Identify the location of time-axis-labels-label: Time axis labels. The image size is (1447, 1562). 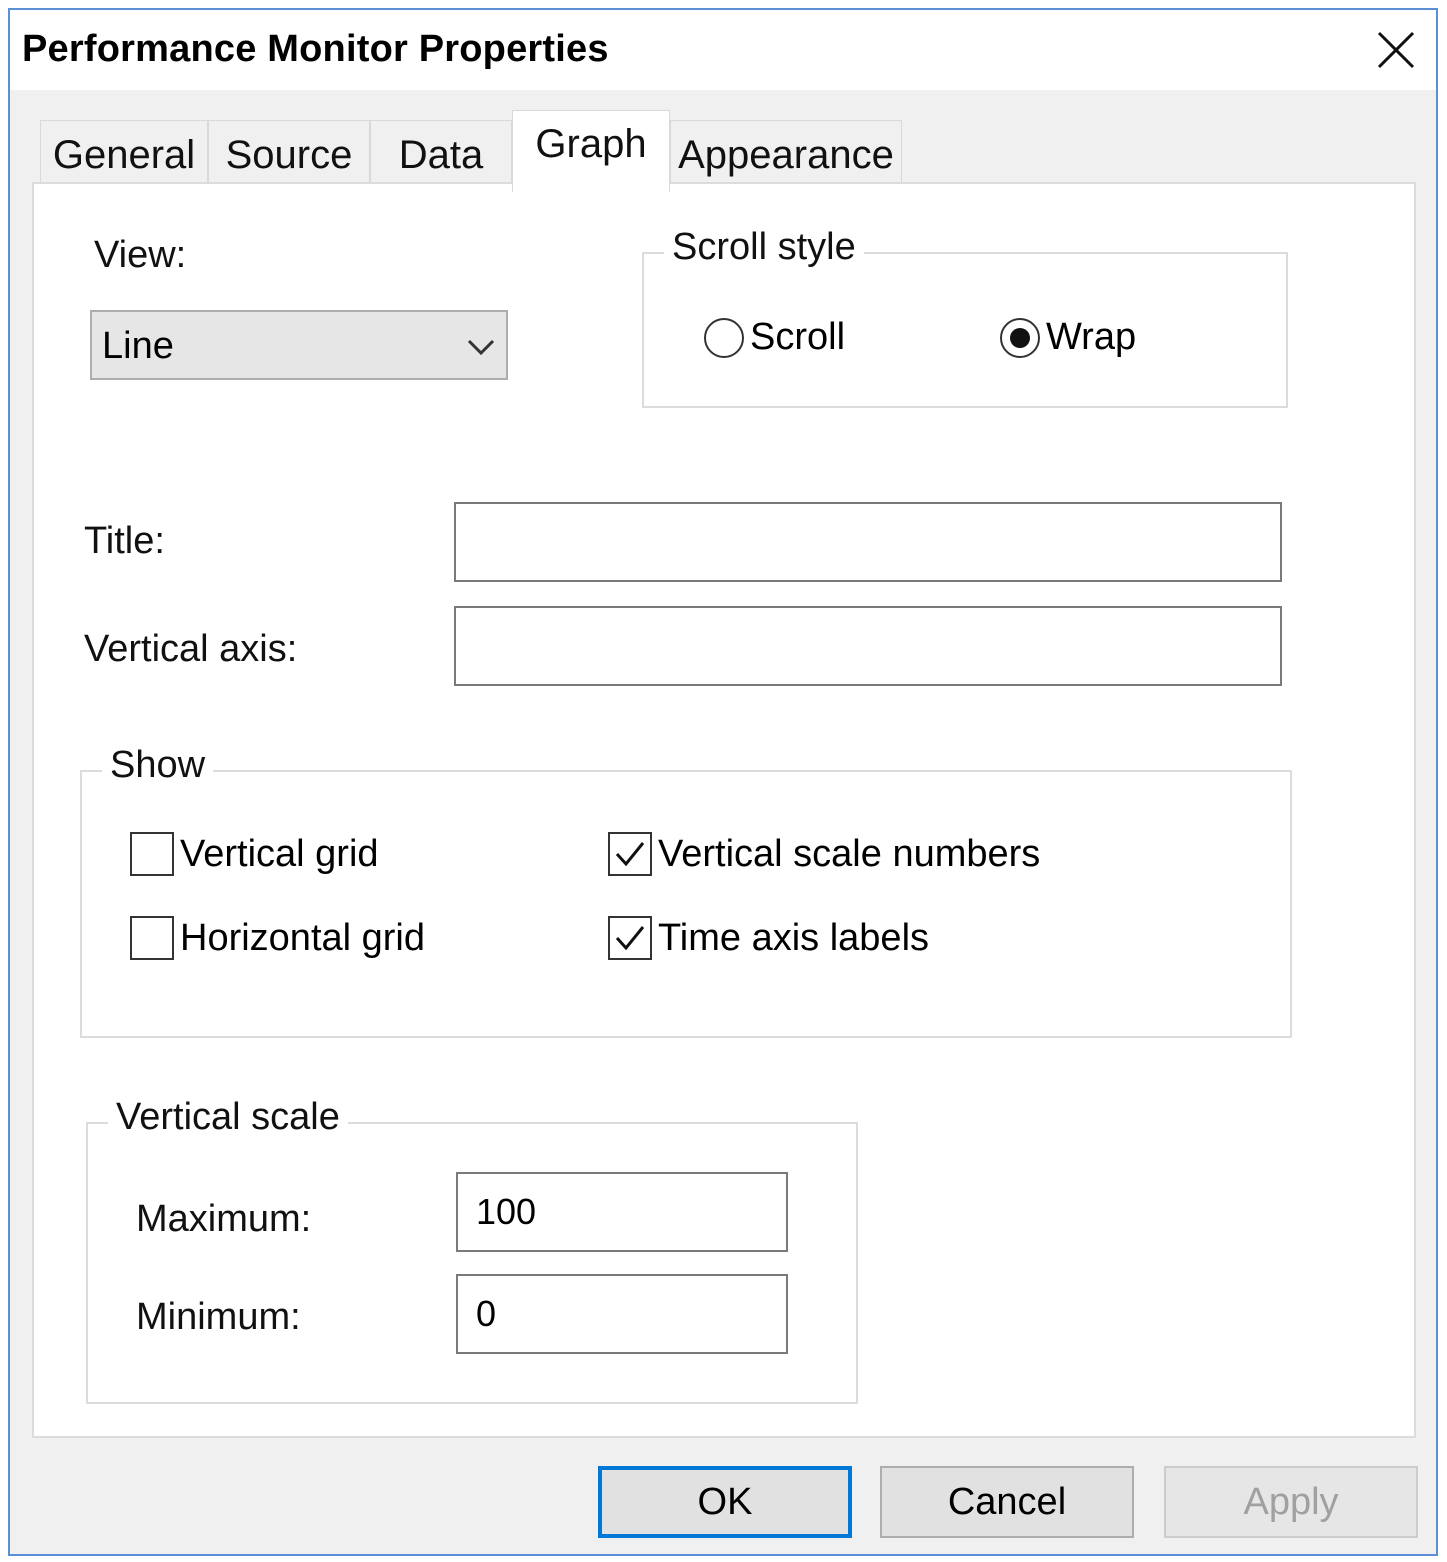
(794, 937).